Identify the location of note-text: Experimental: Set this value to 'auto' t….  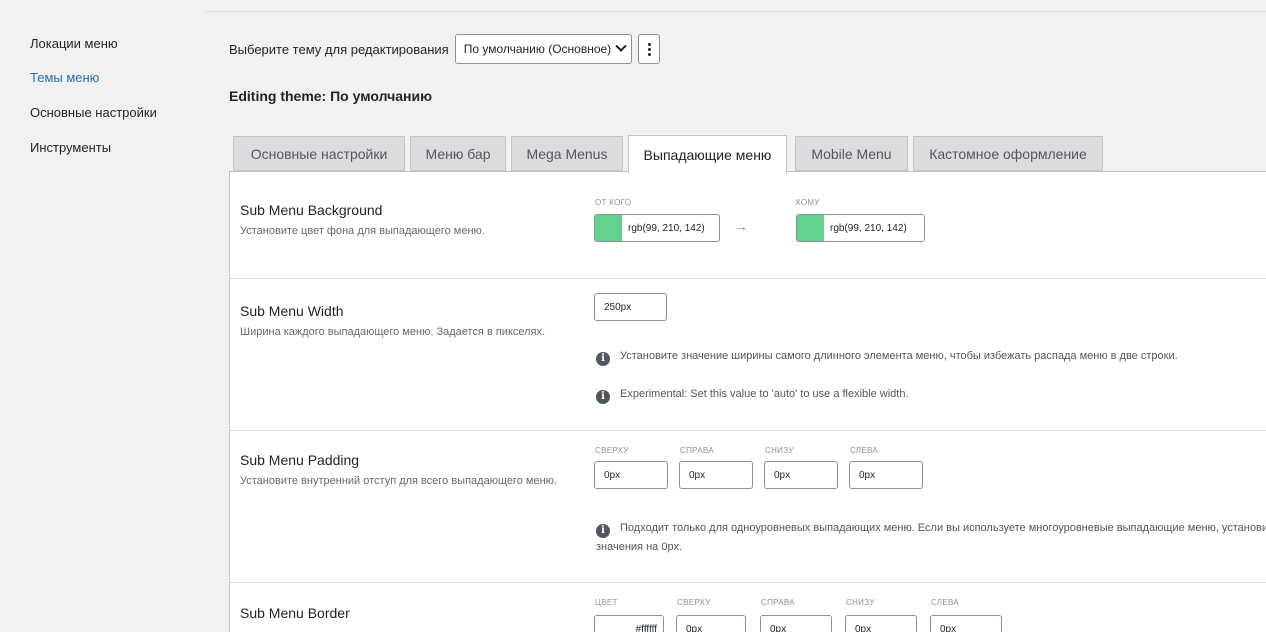
(764, 394).